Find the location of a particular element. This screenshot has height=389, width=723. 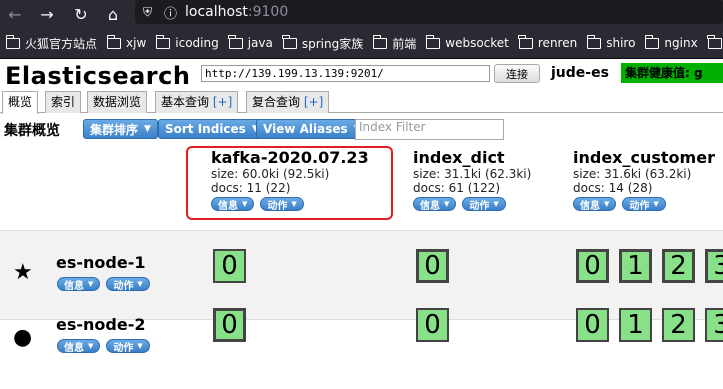

bookmark-item: nginx is located at coordinates (671, 42).